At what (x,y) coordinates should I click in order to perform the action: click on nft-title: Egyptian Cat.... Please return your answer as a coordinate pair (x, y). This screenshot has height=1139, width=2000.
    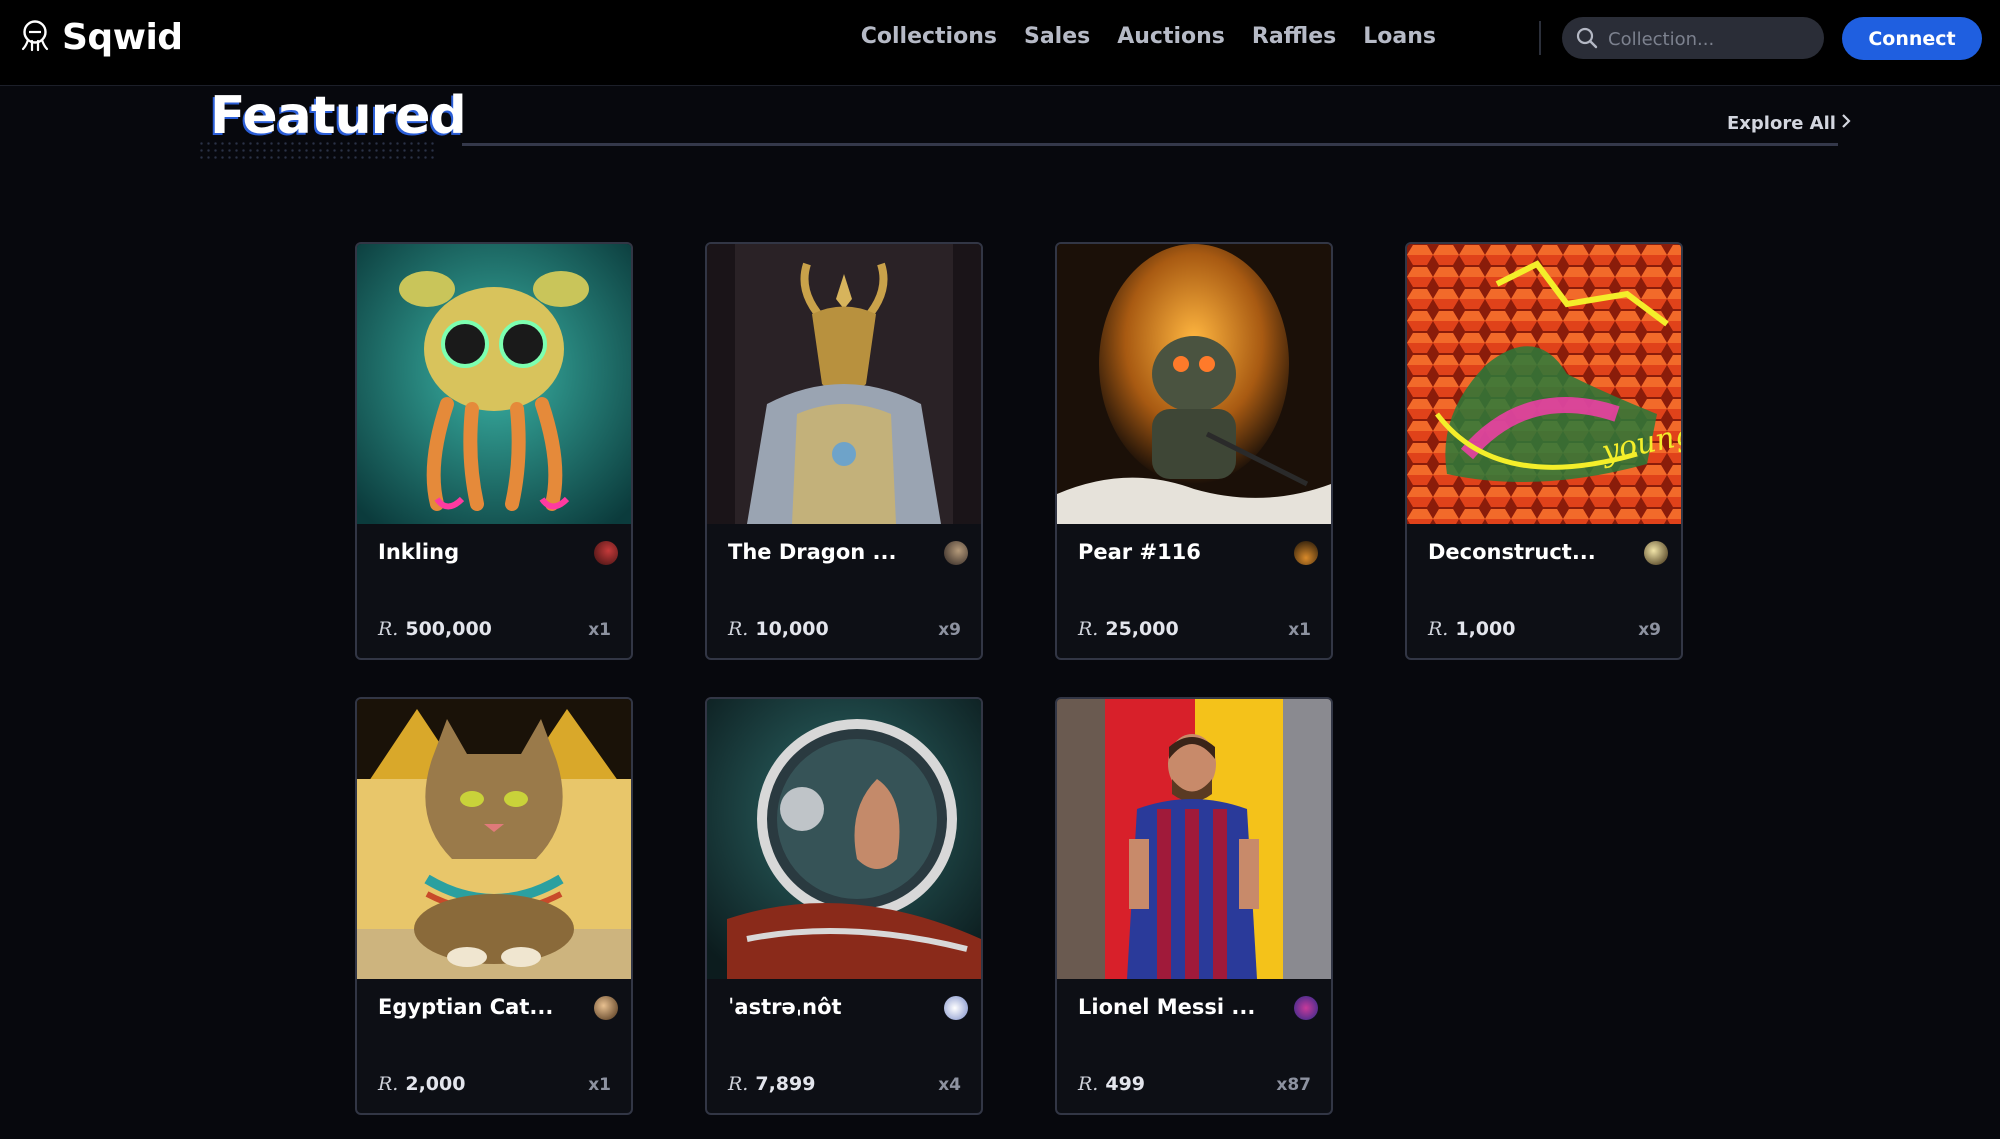
    Looking at the image, I should click on (466, 1007).